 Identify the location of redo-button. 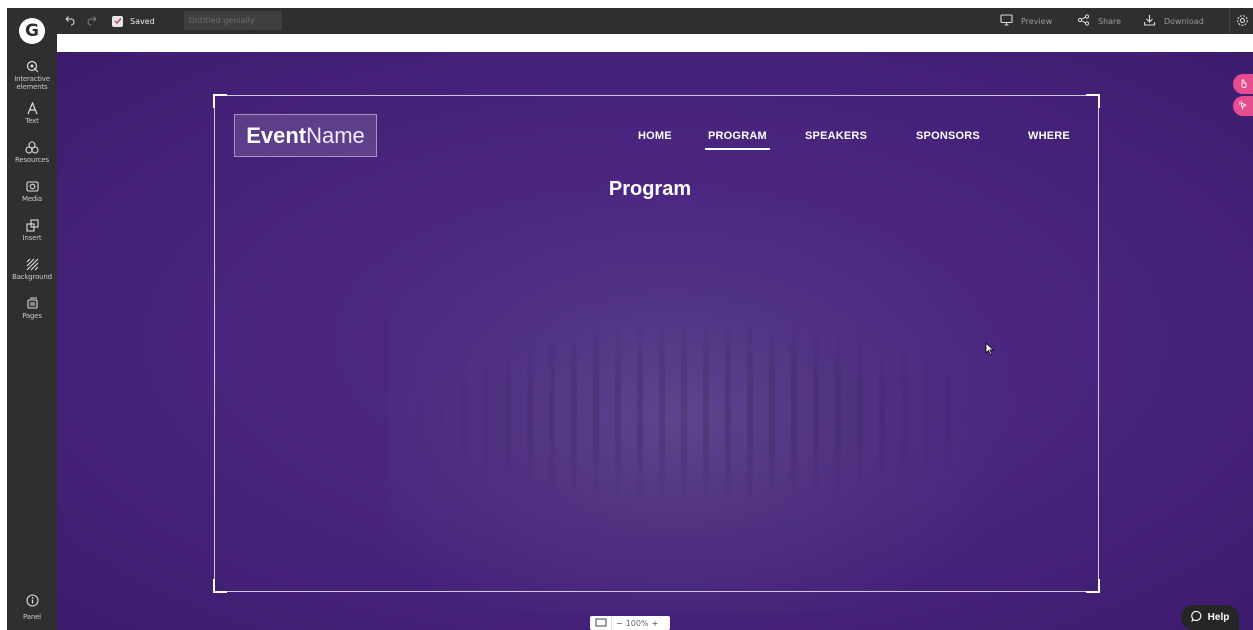
(93, 21).